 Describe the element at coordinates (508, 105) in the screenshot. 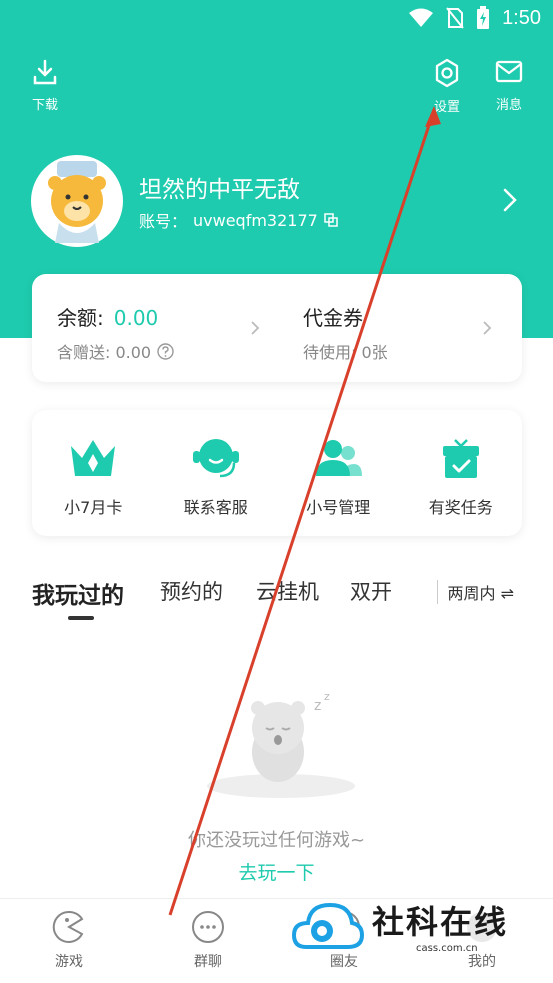

I see `messages-label: 消息` at that location.